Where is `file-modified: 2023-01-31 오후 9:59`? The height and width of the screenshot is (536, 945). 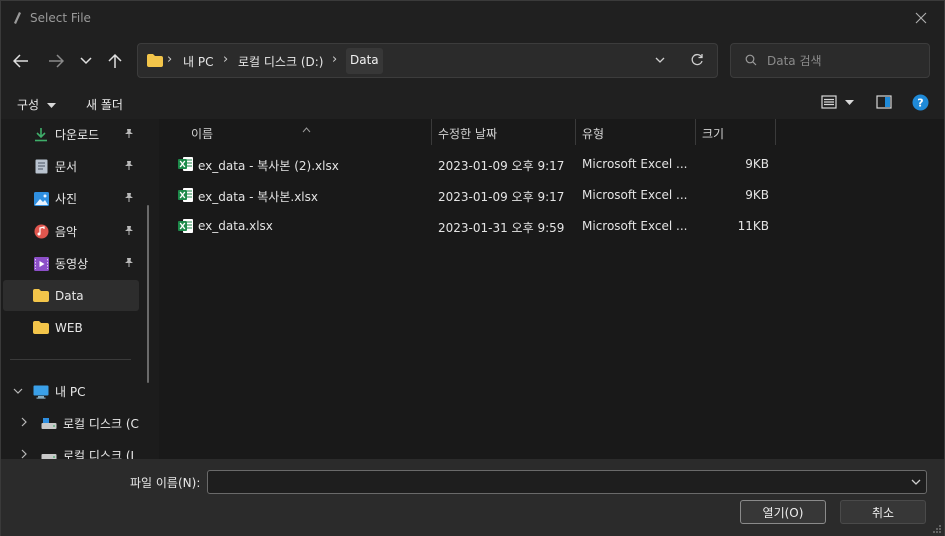 file-modified: 2023-01-31 오후 9:59 is located at coordinates (501, 228).